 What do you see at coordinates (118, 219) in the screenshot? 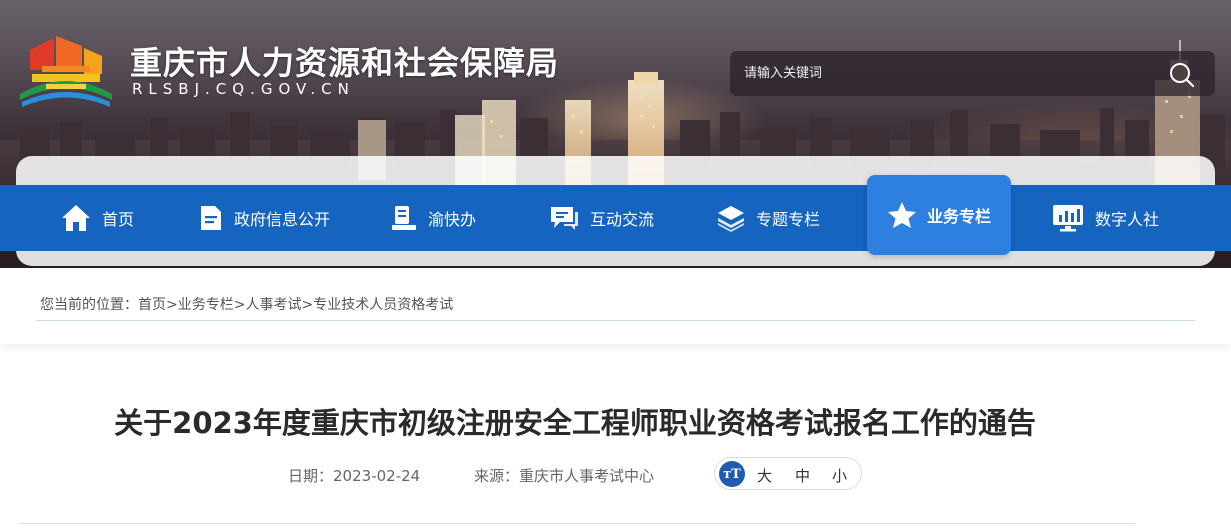
I see `nav-item-label: 首页` at bounding box center [118, 219].